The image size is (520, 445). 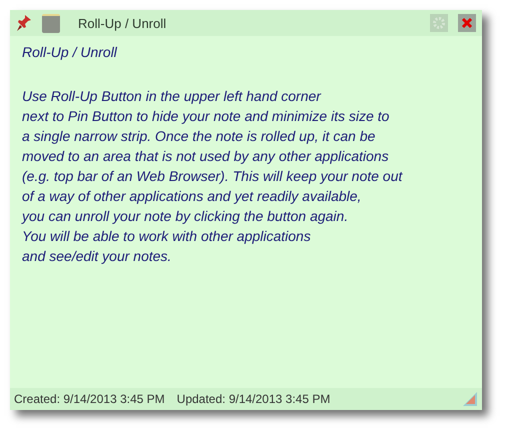 I want to click on created-date: Created: 9/14/2013 3:45 PM, so click(x=89, y=399).